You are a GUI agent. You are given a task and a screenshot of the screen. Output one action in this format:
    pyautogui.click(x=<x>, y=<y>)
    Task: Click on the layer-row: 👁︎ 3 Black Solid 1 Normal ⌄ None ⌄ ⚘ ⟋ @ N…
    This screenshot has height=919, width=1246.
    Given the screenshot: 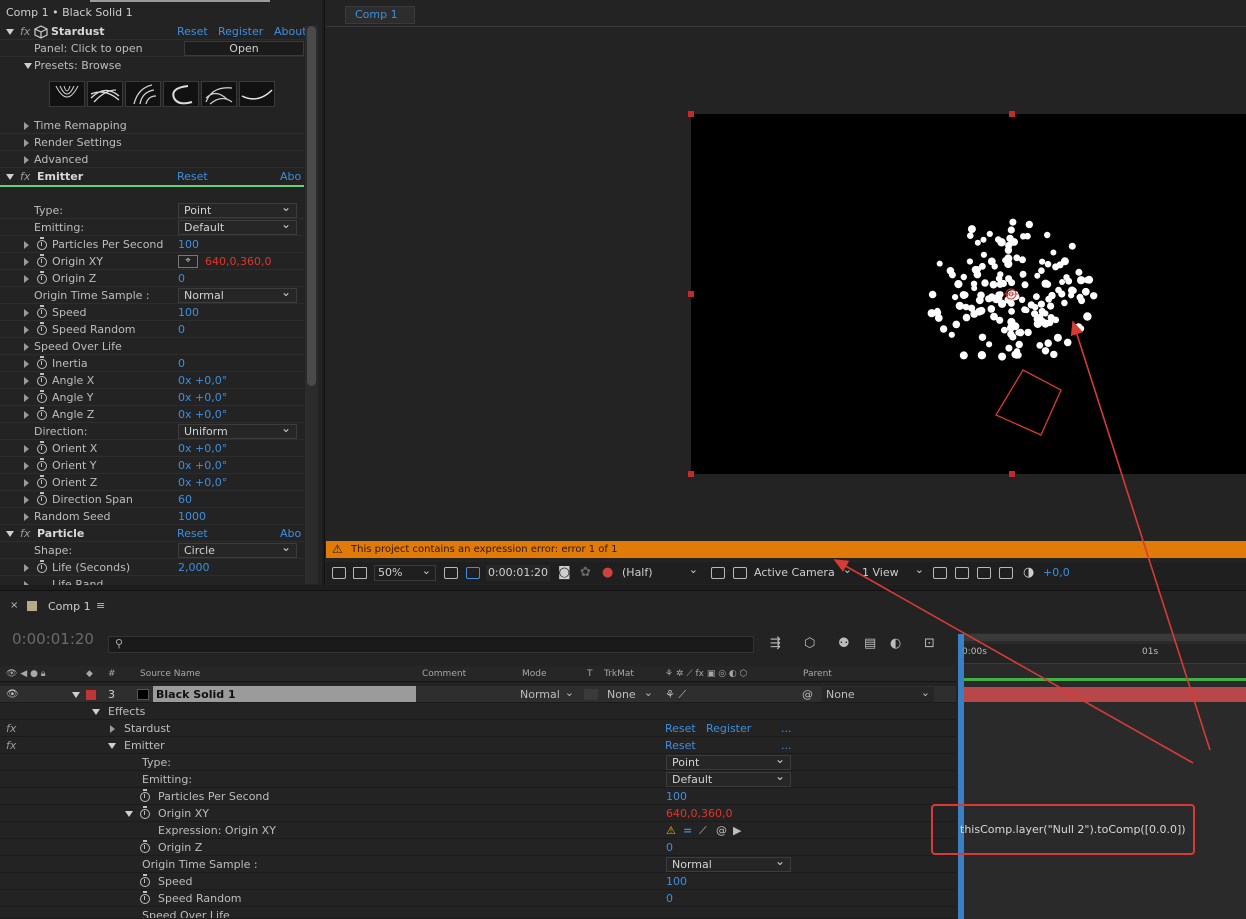 What is the action you would take?
    pyautogui.click(x=478, y=694)
    